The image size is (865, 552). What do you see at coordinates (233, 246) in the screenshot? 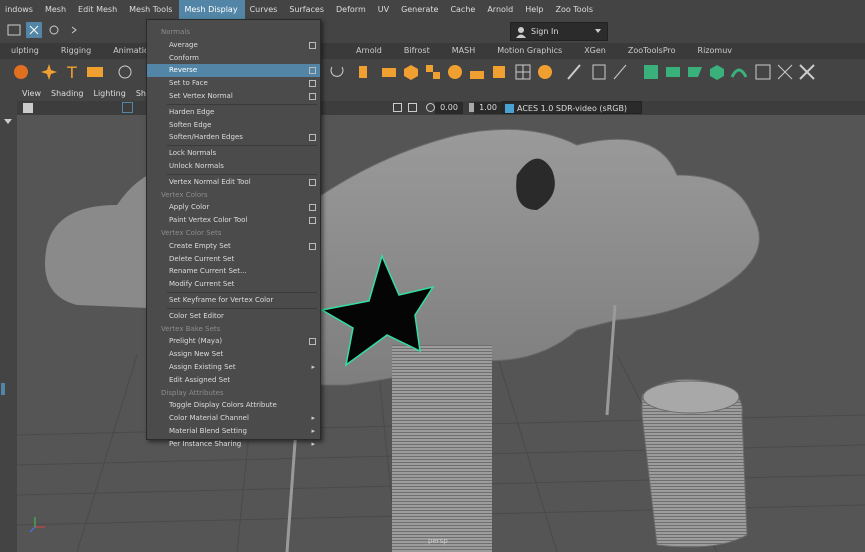
I see `menu-item-create-empty-set: Create Empty Set` at bounding box center [233, 246].